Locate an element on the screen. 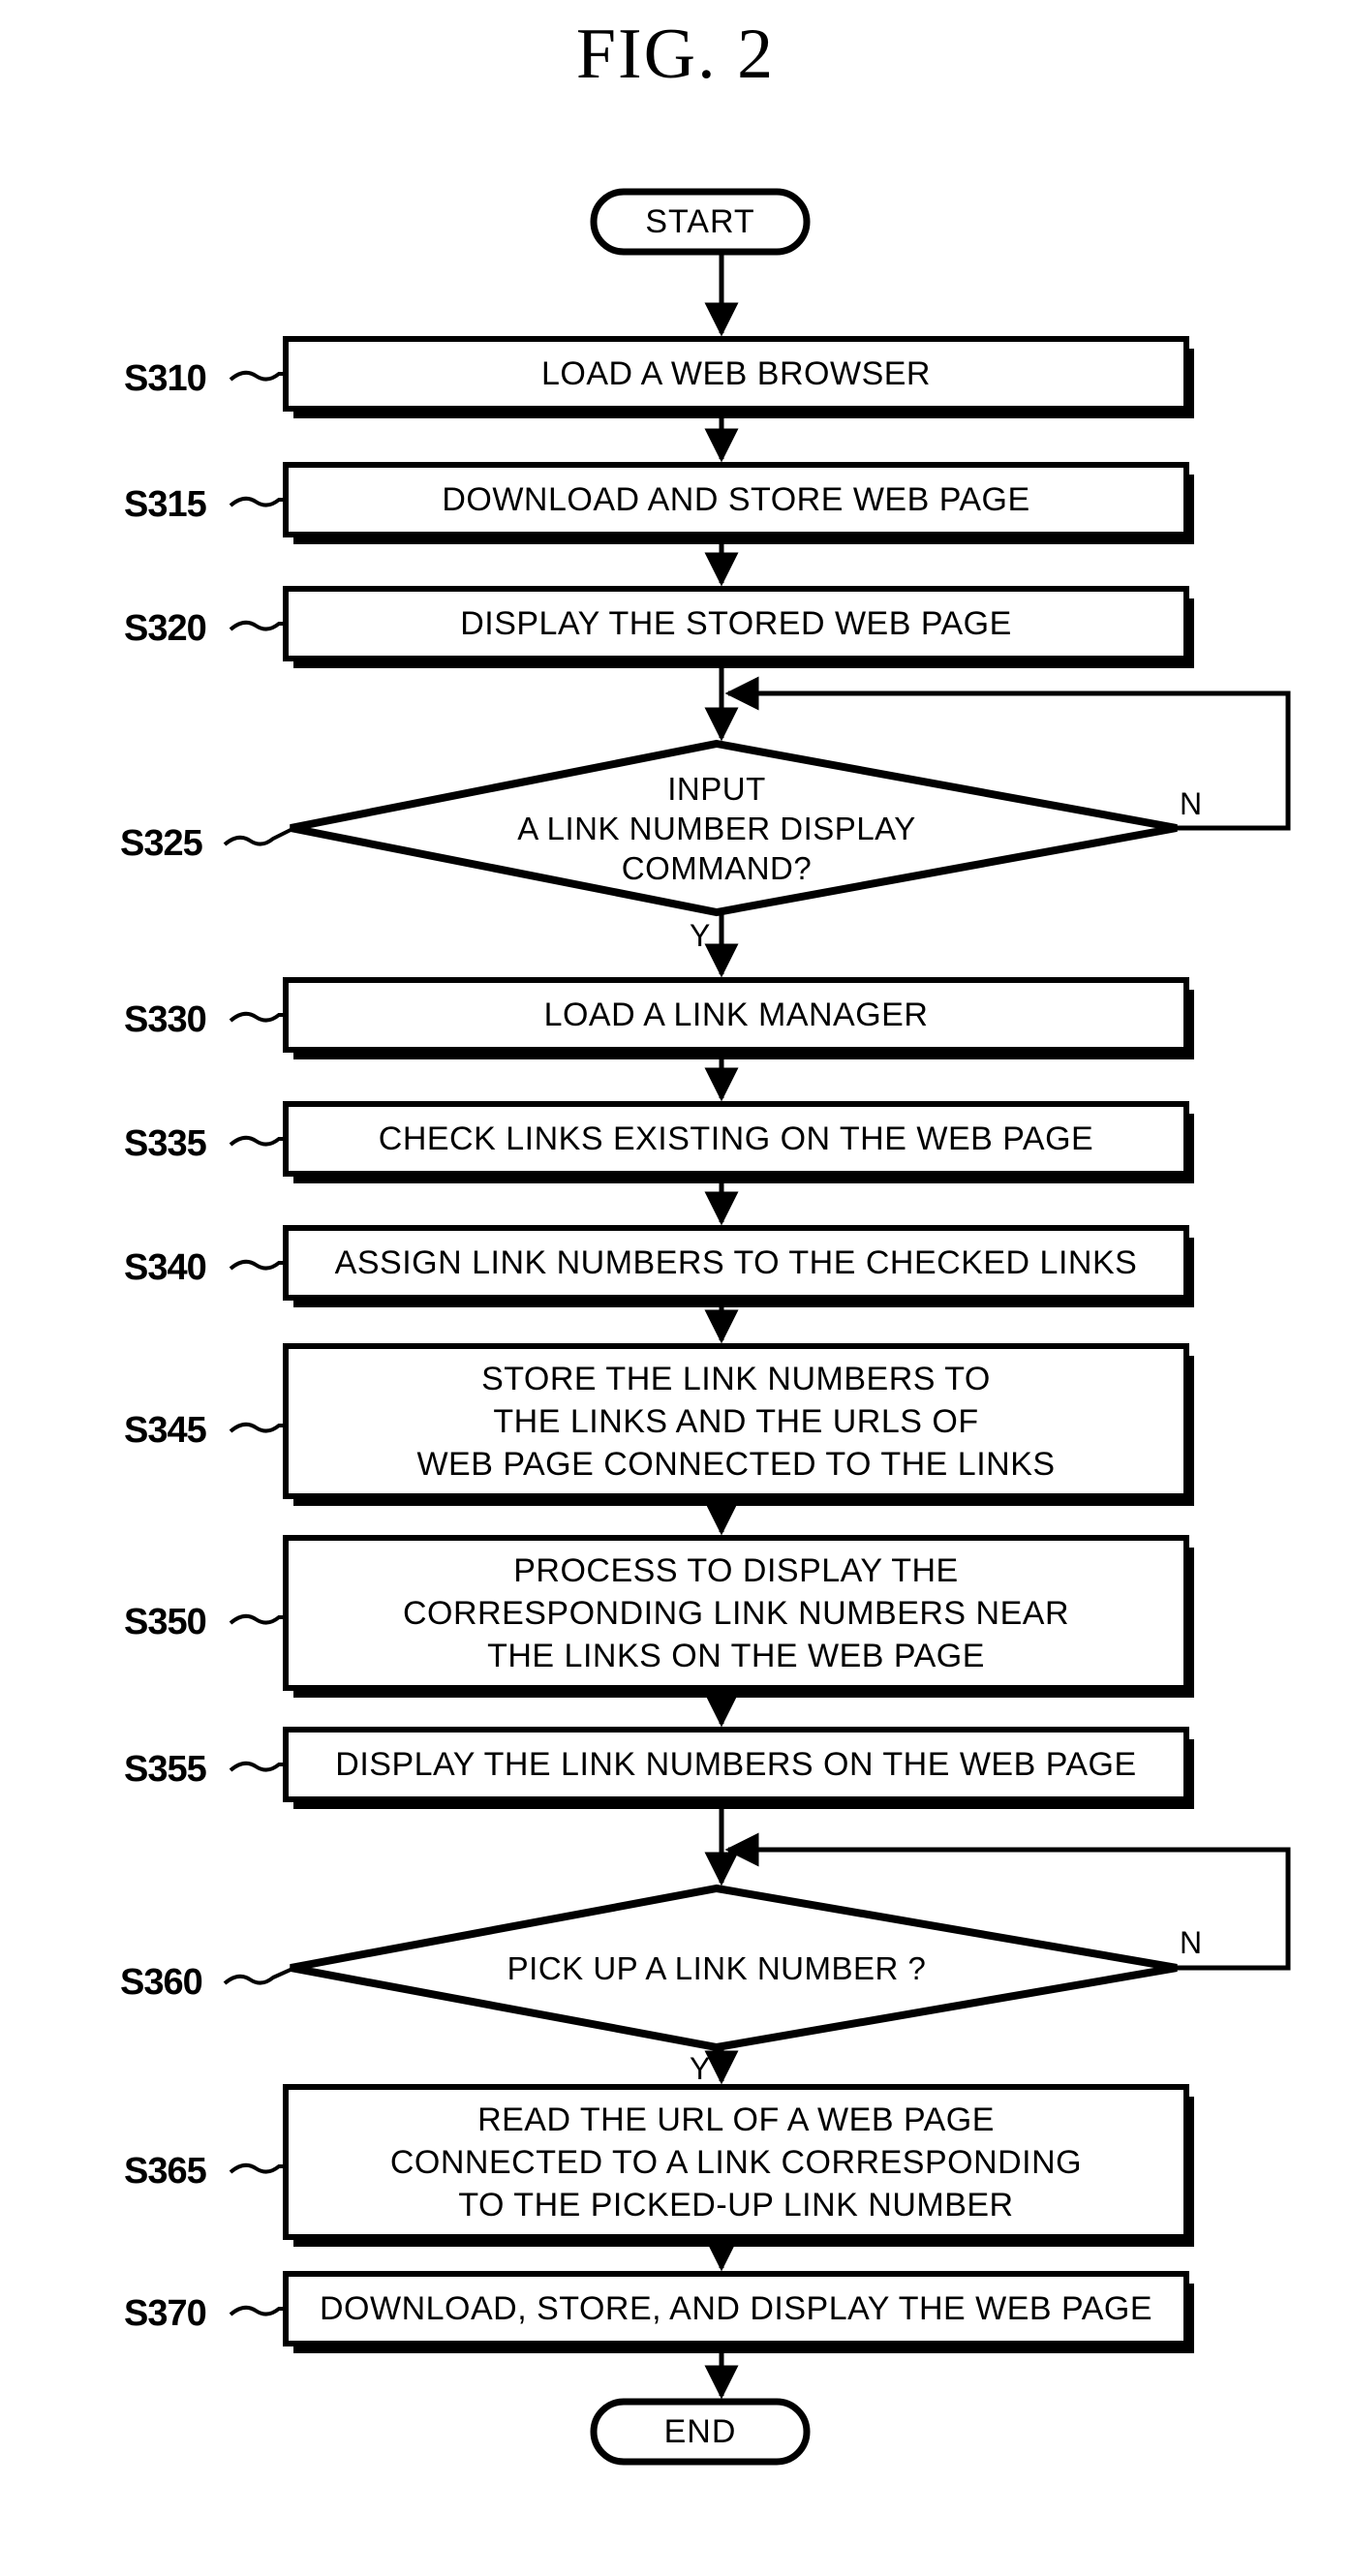 The width and height of the screenshot is (1351, 2576). node-s355-shape is located at coordinates (736, 1764).